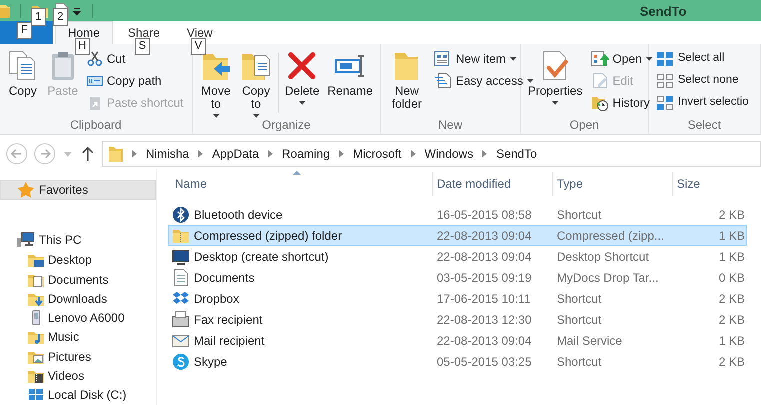 The image size is (761, 405). I want to click on file-name: Documents, so click(224, 278).